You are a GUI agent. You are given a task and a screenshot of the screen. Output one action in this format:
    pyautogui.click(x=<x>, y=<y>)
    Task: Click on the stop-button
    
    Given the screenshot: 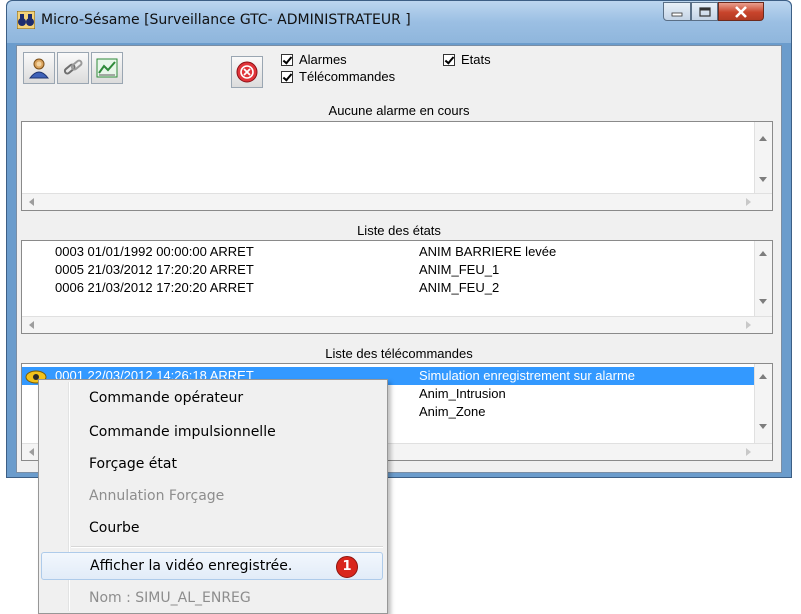 What is the action you would take?
    pyautogui.click(x=247, y=72)
    